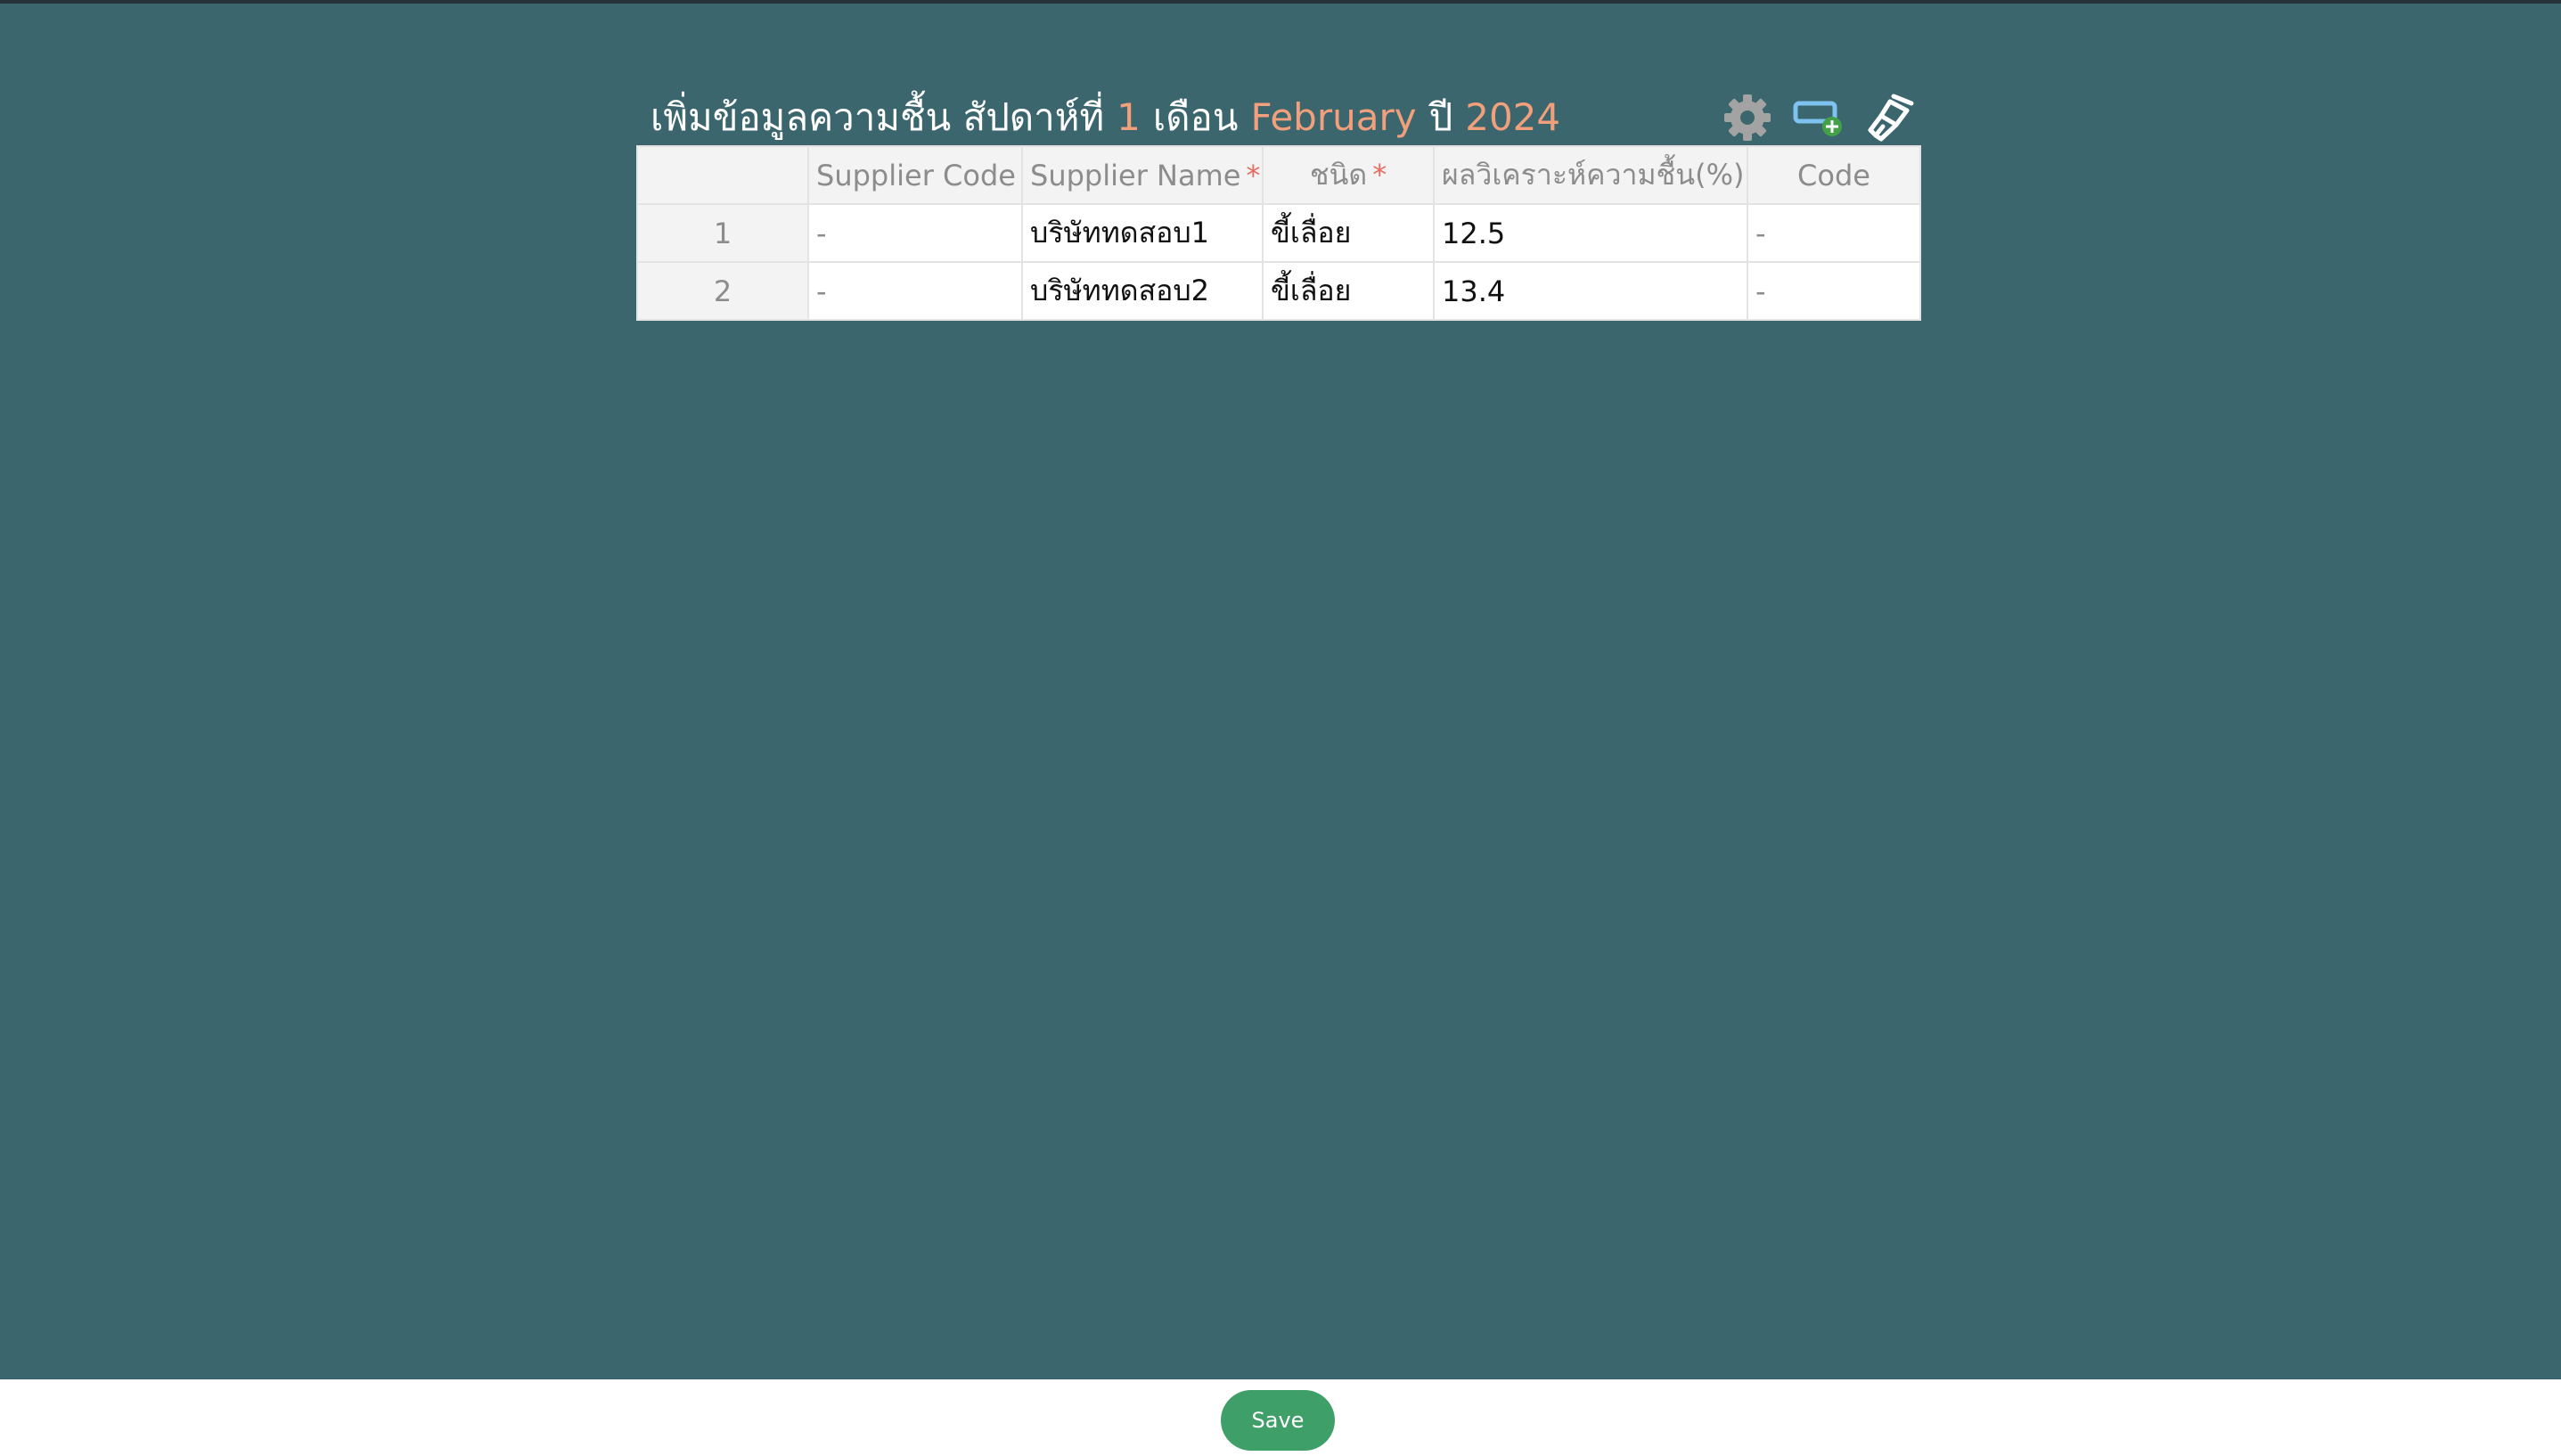  I want to click on column-header-supplier-code: Supplier Code, so click(915, 175).